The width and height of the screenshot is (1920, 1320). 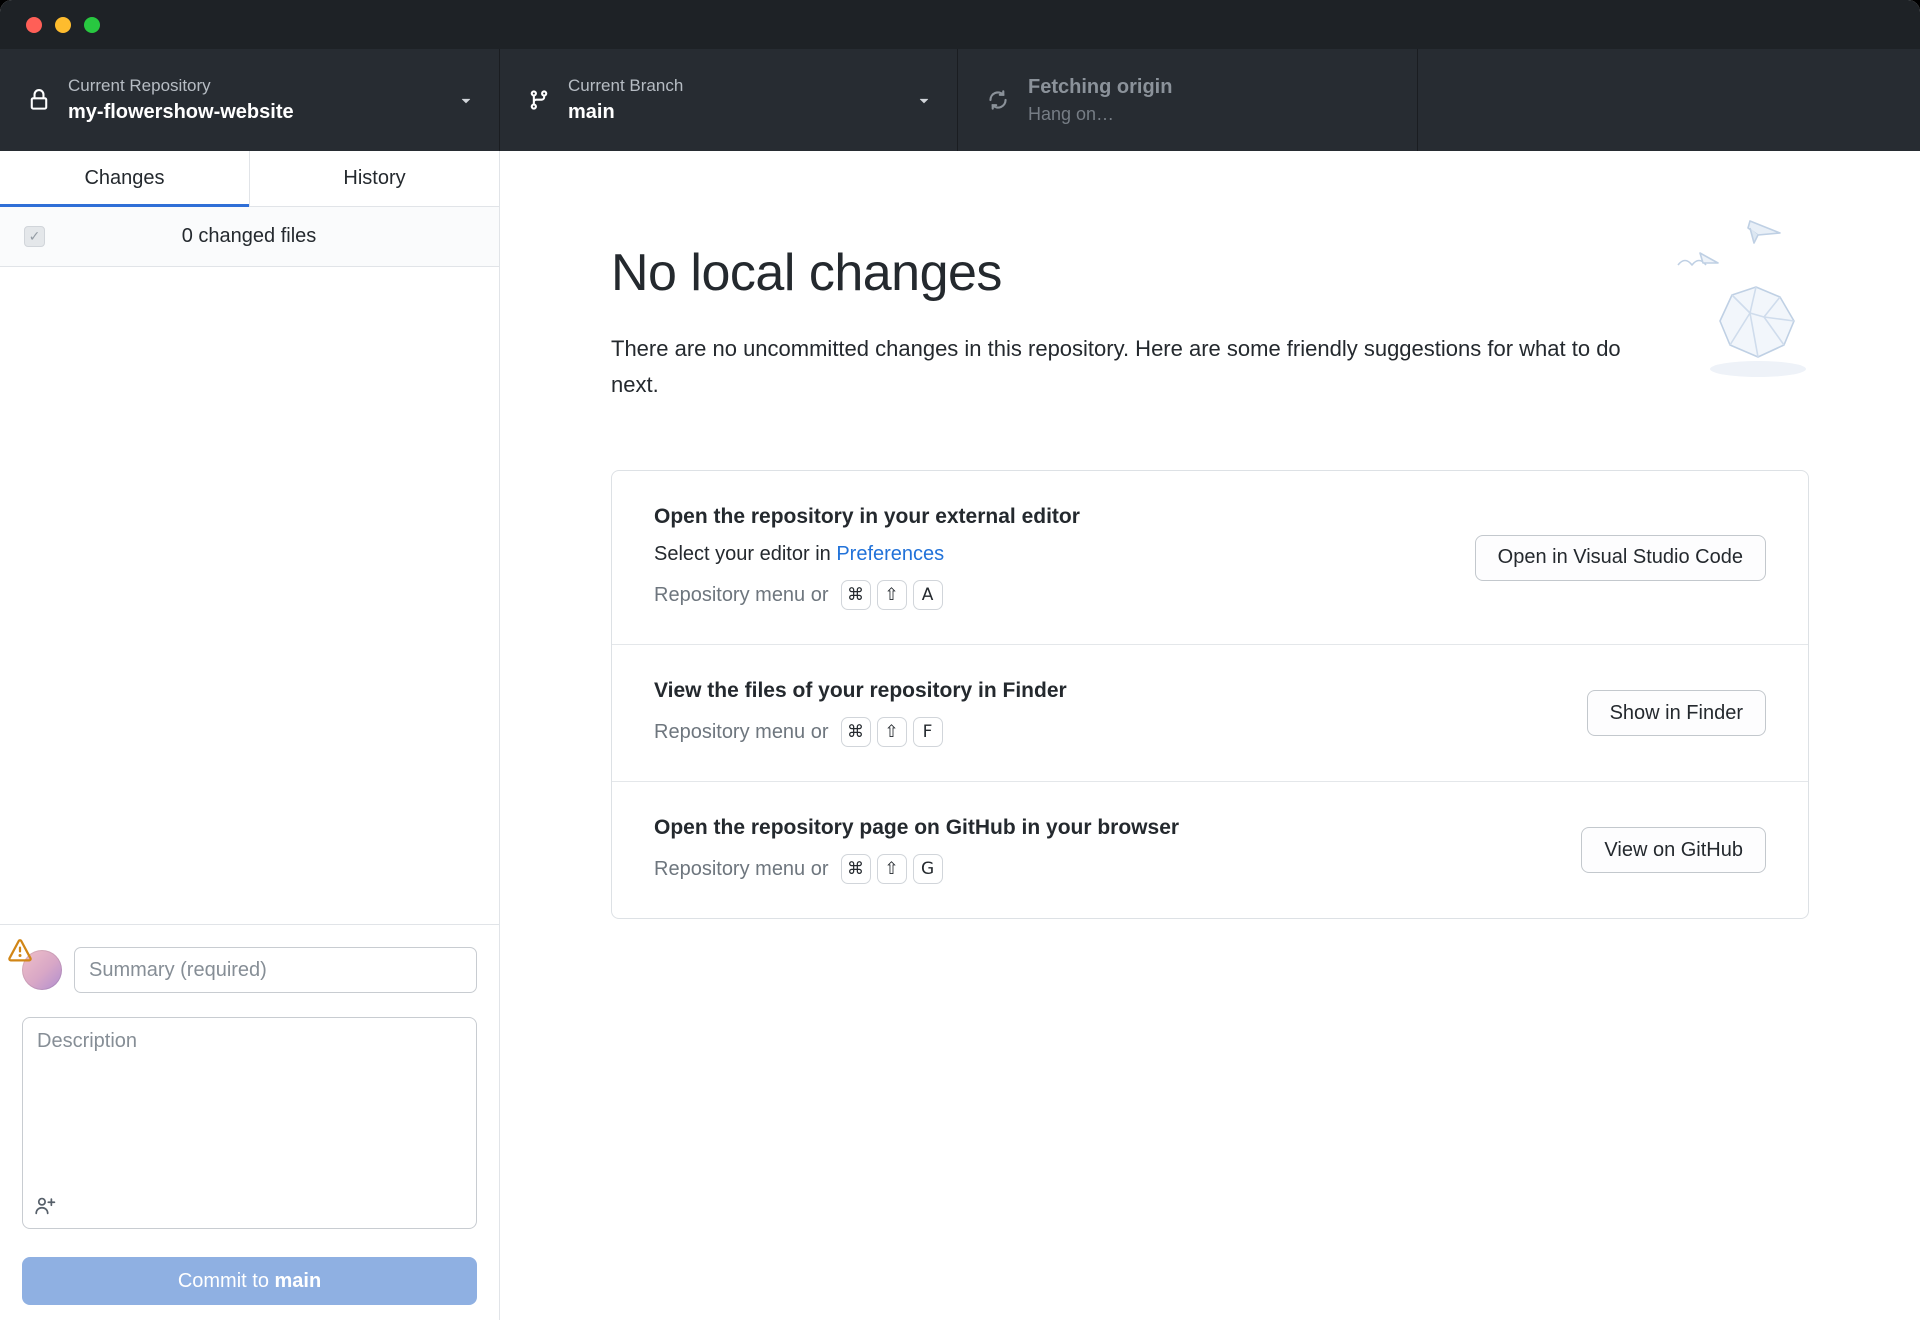 I want to click on commit-button: Commit to main, so click(x=249, y=1281).